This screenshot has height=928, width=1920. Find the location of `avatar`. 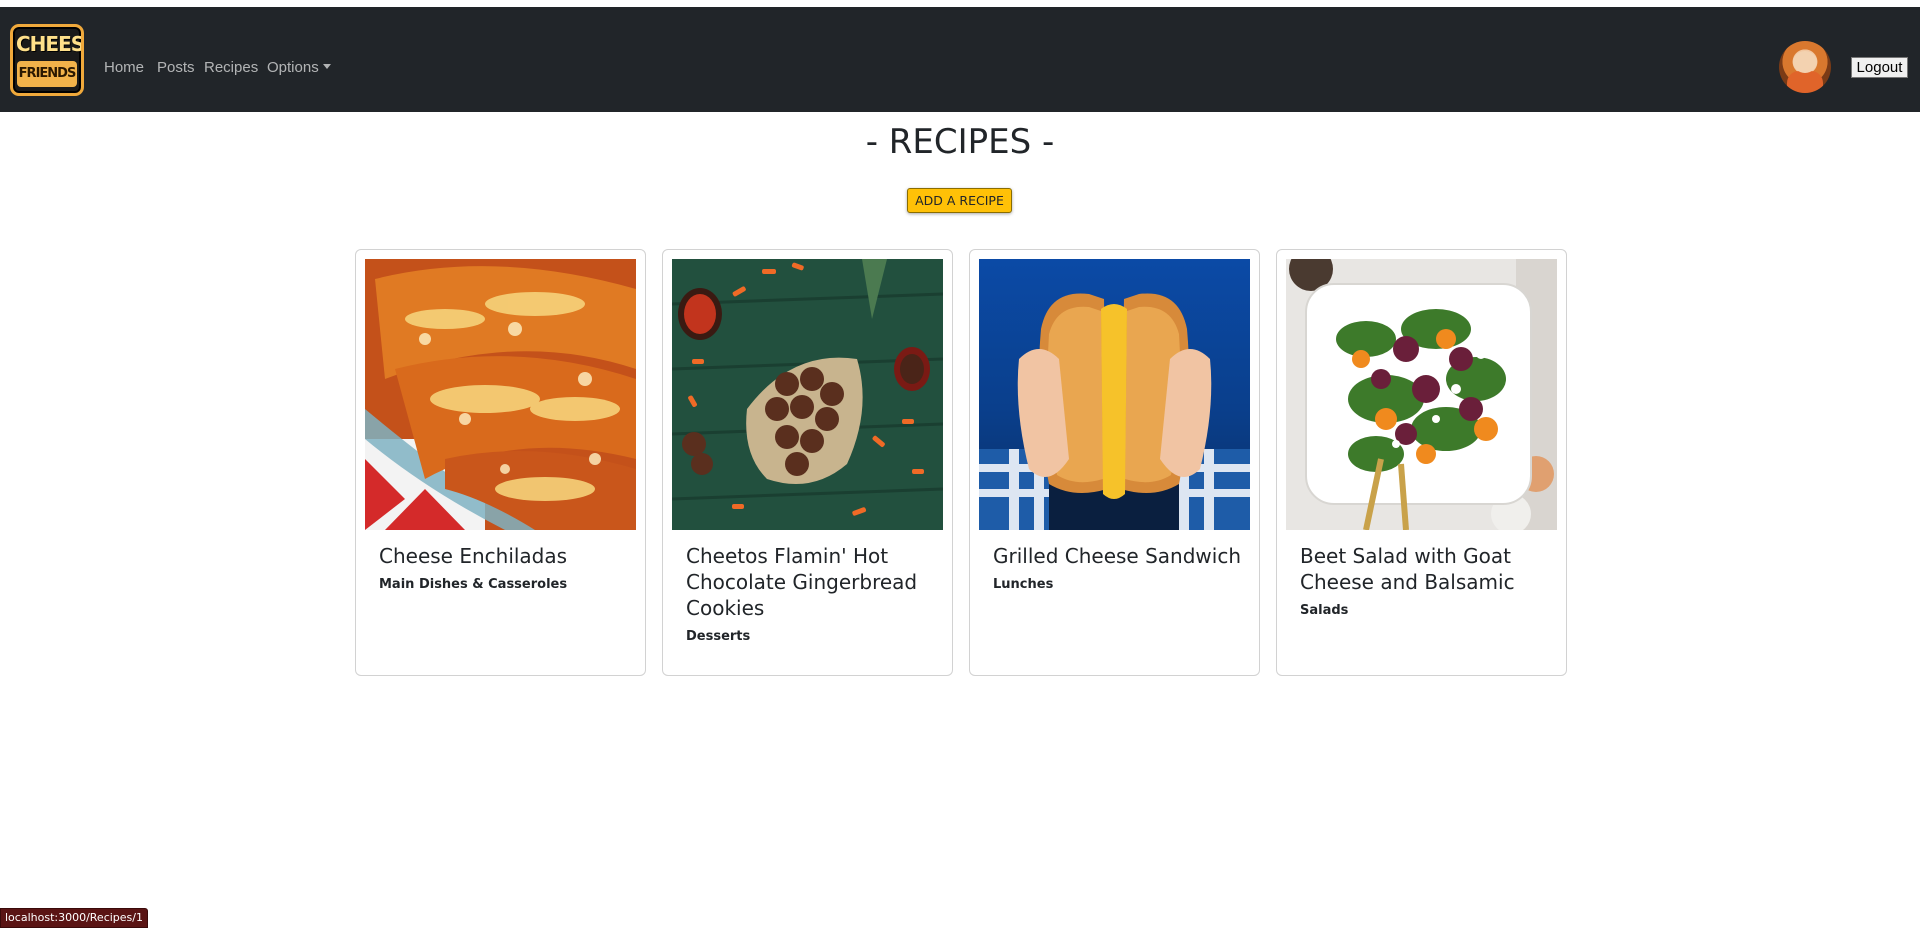

avatar is located at coordinates (1805, 67).